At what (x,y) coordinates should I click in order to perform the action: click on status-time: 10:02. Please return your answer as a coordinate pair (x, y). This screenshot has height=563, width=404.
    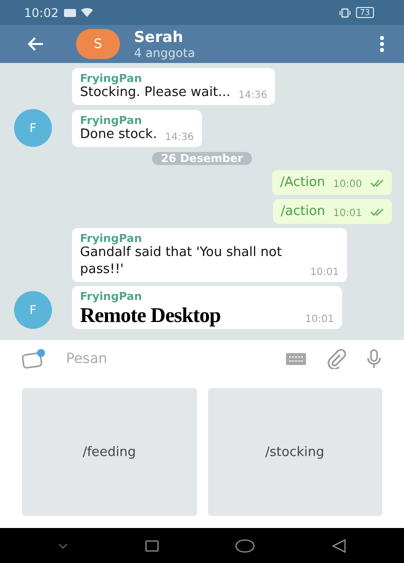
    Looking at the image, I should click on (41, 13).